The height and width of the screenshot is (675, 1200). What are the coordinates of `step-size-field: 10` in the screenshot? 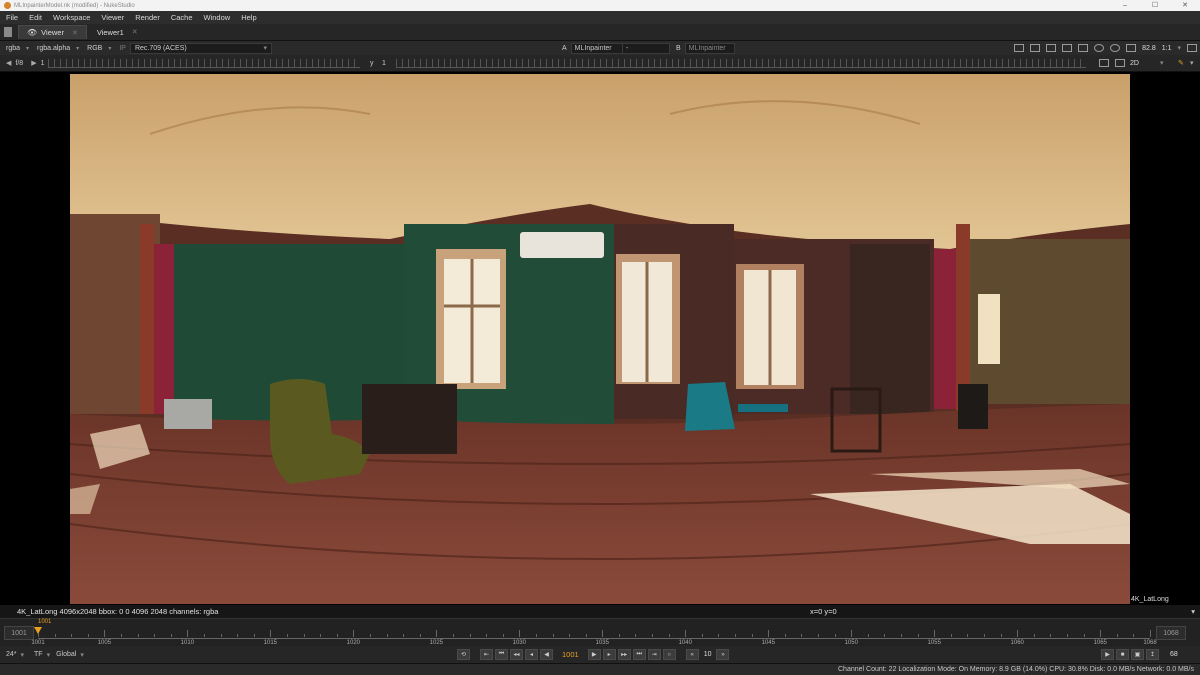 It's located at (708, 654).